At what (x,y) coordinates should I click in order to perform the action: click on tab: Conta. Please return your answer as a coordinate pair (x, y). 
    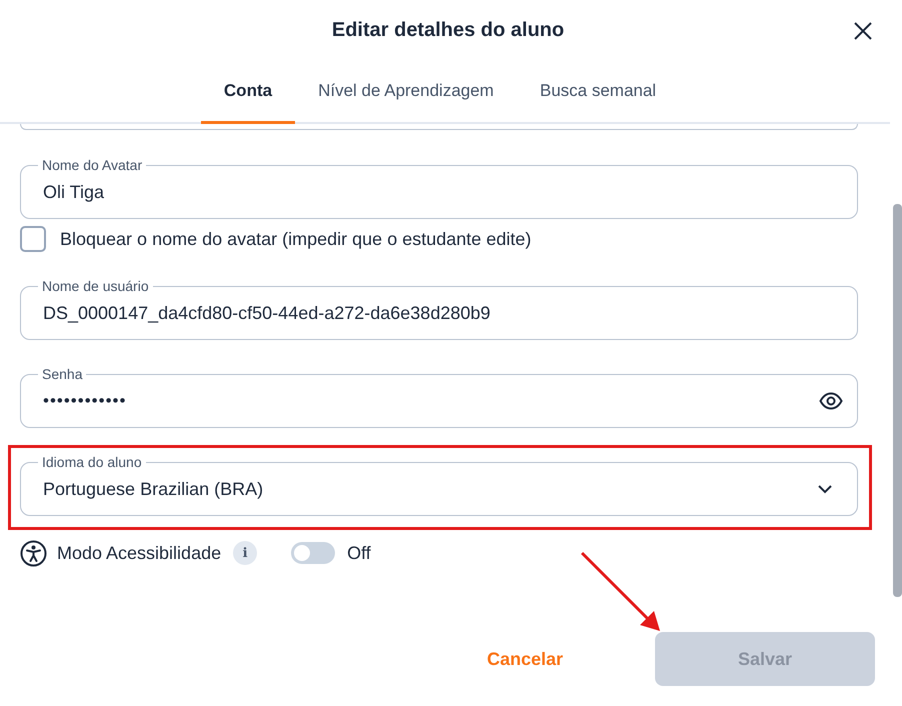
    Looking at the image, I should click on (248, 92).